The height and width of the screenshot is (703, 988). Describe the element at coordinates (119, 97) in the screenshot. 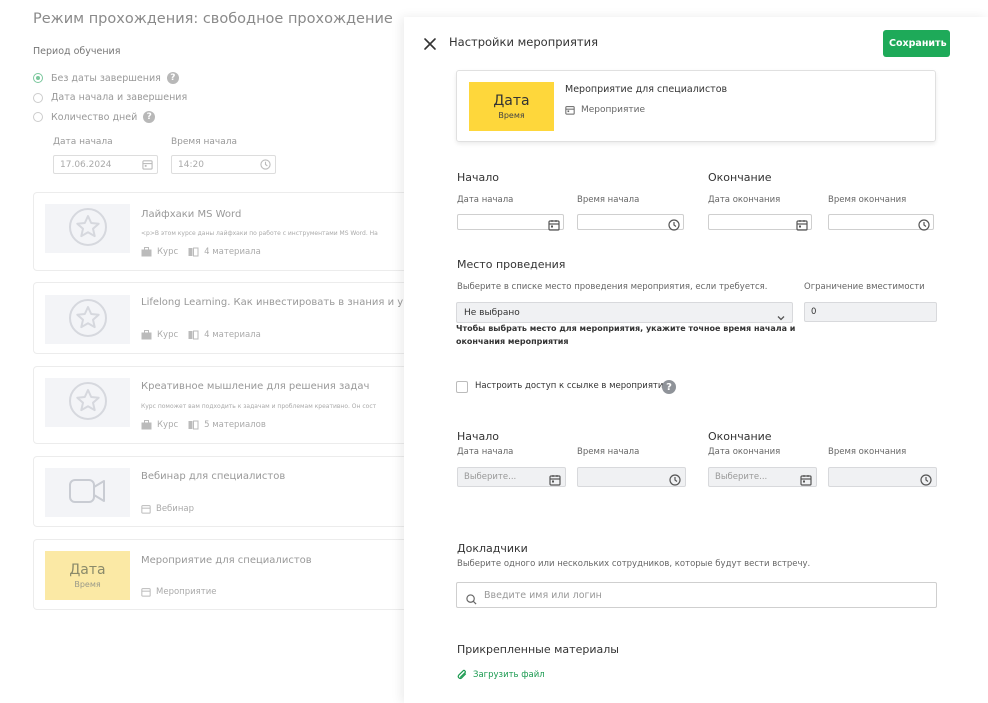

I see `radio-label: Дата начала и завершения` at that location.